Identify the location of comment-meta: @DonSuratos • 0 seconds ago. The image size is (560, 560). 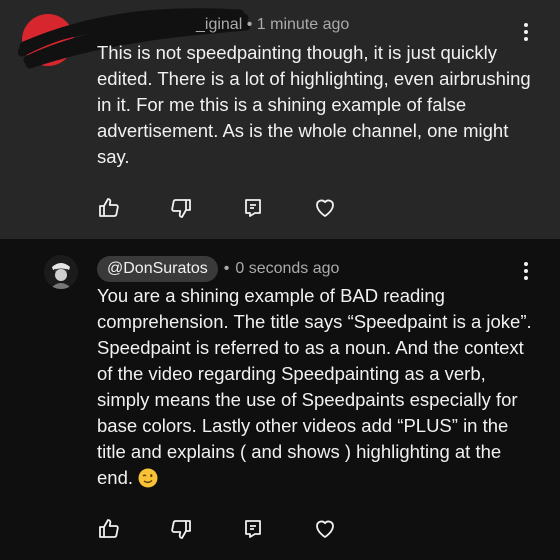
(218, 269).